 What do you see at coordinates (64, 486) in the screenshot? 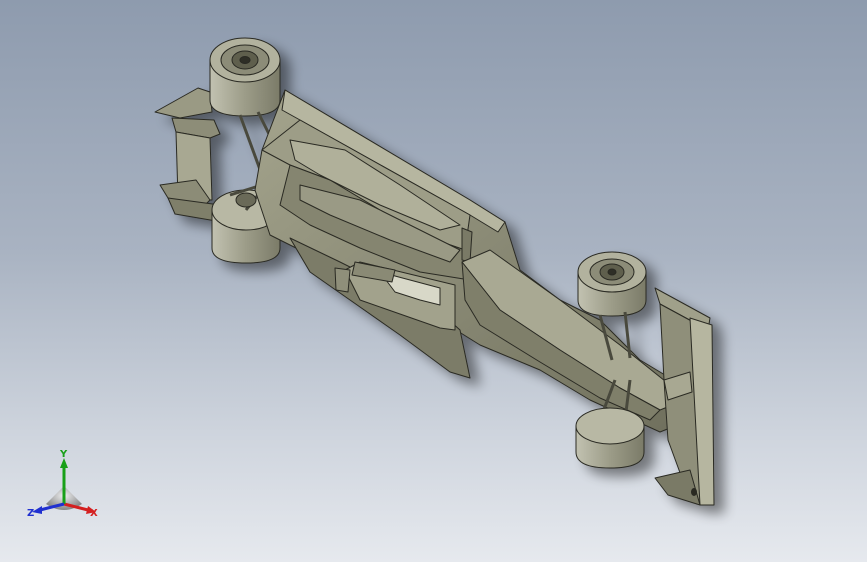
I see `reference-triad: X Y Z` at bounding box center [64, 486].